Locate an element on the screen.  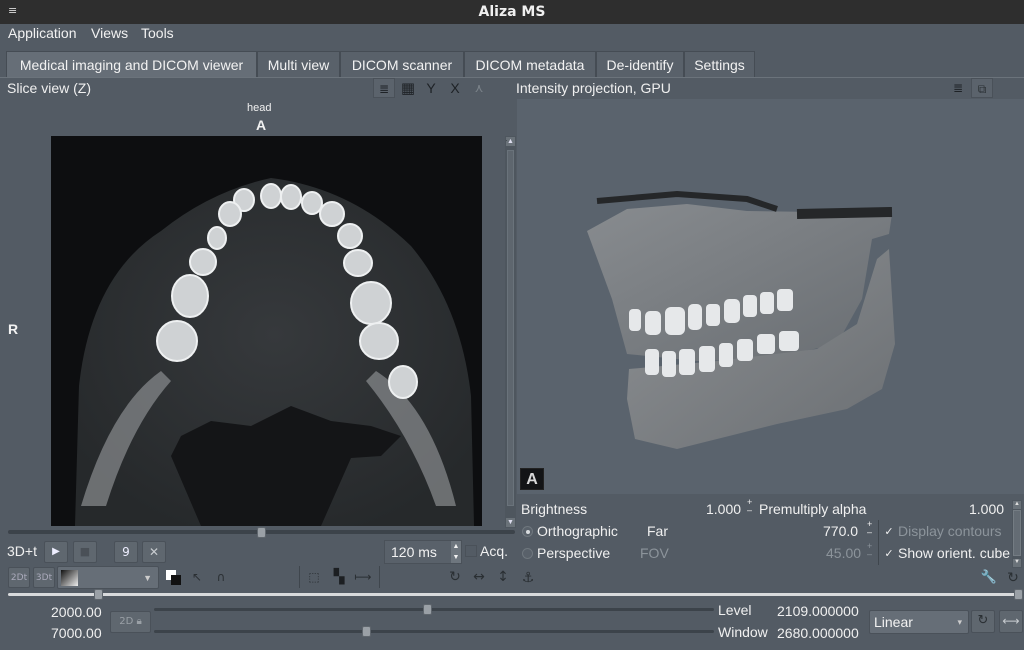
mode-2dt-button: 2Dt is located at coordinates (19, 577).